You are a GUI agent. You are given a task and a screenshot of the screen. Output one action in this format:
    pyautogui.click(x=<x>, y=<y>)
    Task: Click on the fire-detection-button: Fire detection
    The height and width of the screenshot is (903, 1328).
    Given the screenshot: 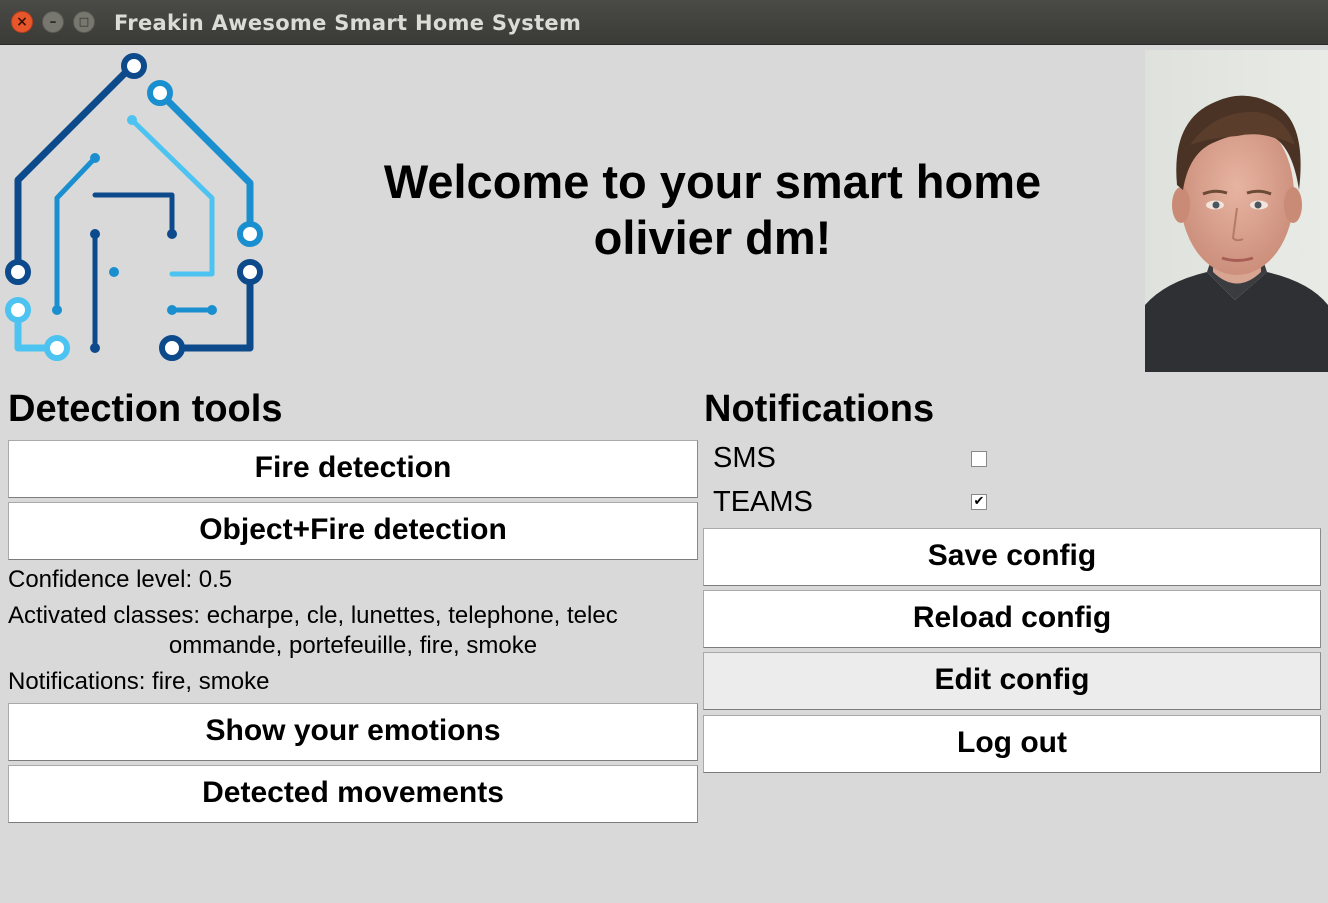 What is the action you would take?
    pyautogui.click(x=353, y=469)
    